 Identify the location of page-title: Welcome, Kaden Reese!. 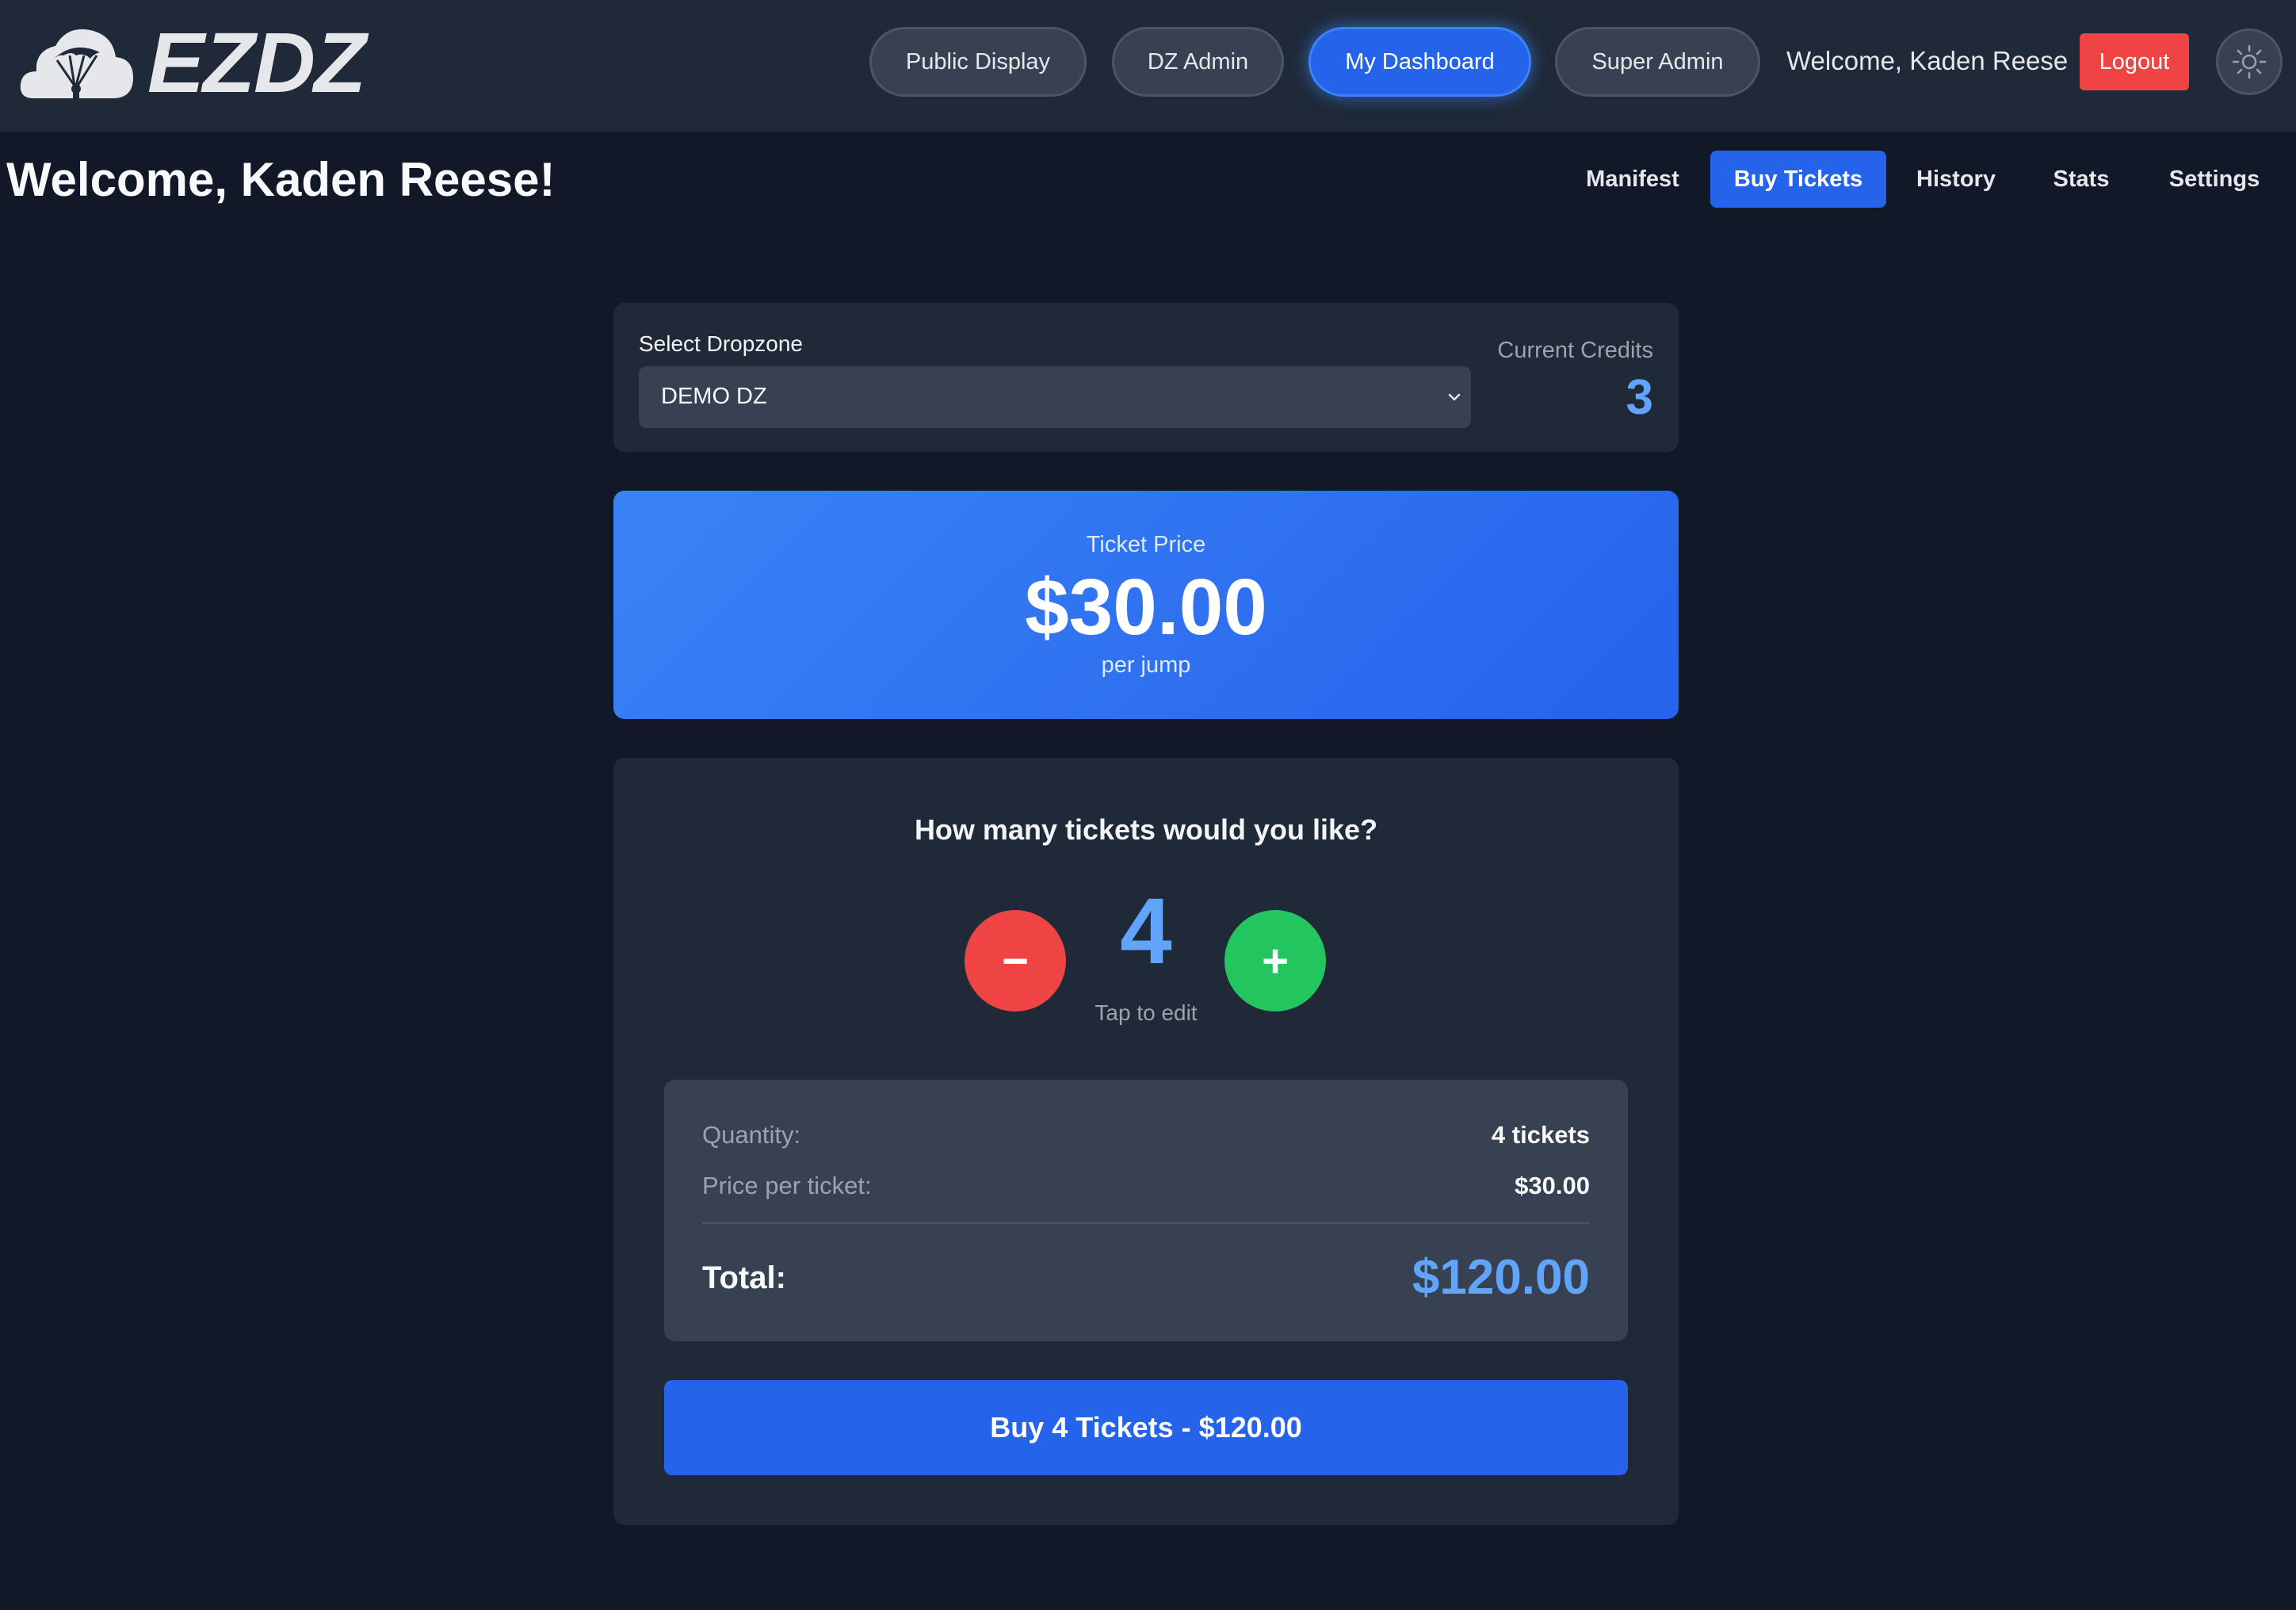
(281, 179).